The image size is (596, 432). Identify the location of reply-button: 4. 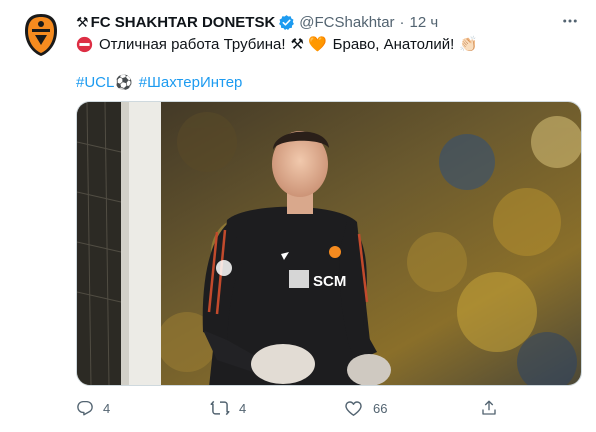
(93, 408).